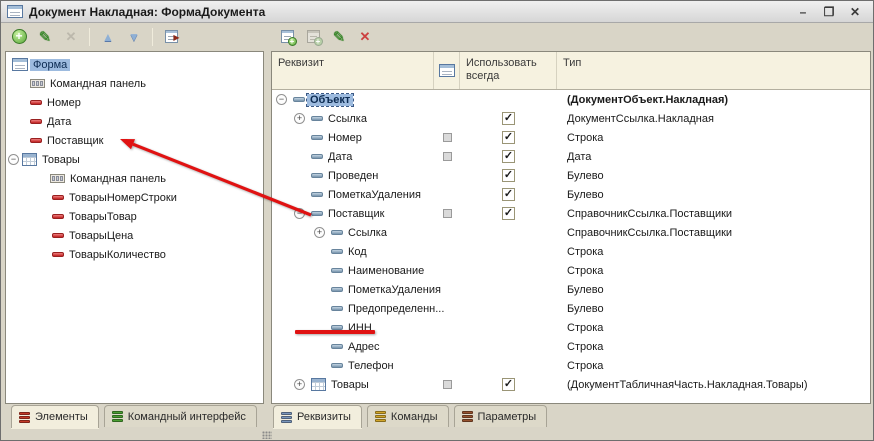 The width and height of the screenshot is (874, 441). What do you see at coordinates (571, 270) in the screenshot?
I see `attribute-row-наименование: Наименование Строка` at bounding box center [571, 270].